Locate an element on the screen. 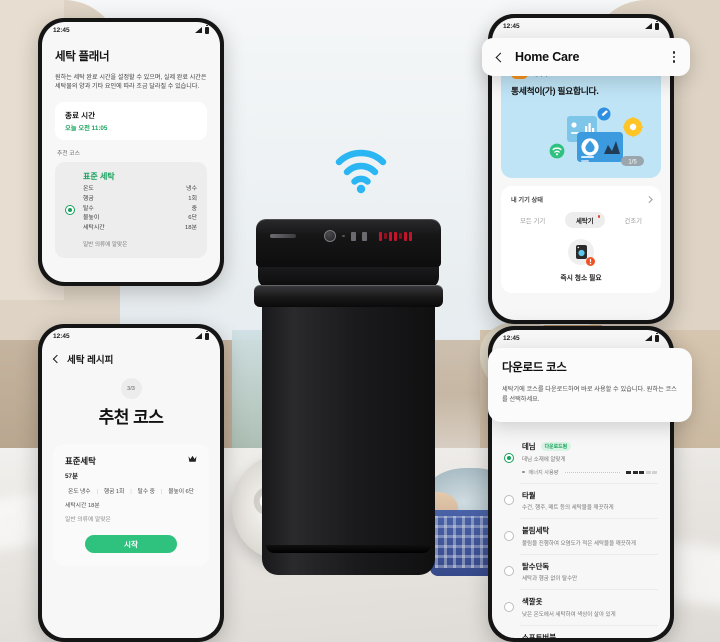 The image size is (720, 642). end-time-card: 종료 시간 오늘 오전 11:05 is located at coordinates (131, 121).